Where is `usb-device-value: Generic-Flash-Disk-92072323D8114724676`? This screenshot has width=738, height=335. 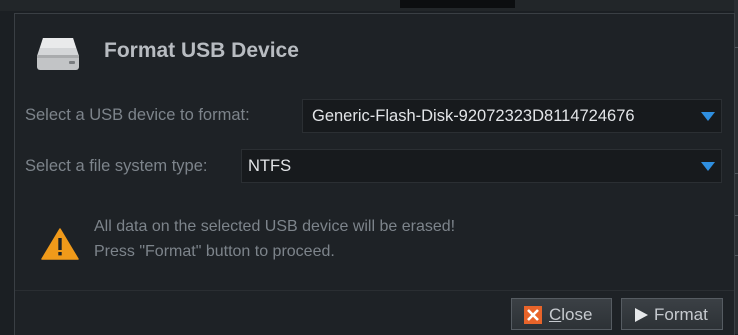 usb-device-value: Generic-Flash-Disk-92072323D8114724676 is located at coordinates (473, 116).